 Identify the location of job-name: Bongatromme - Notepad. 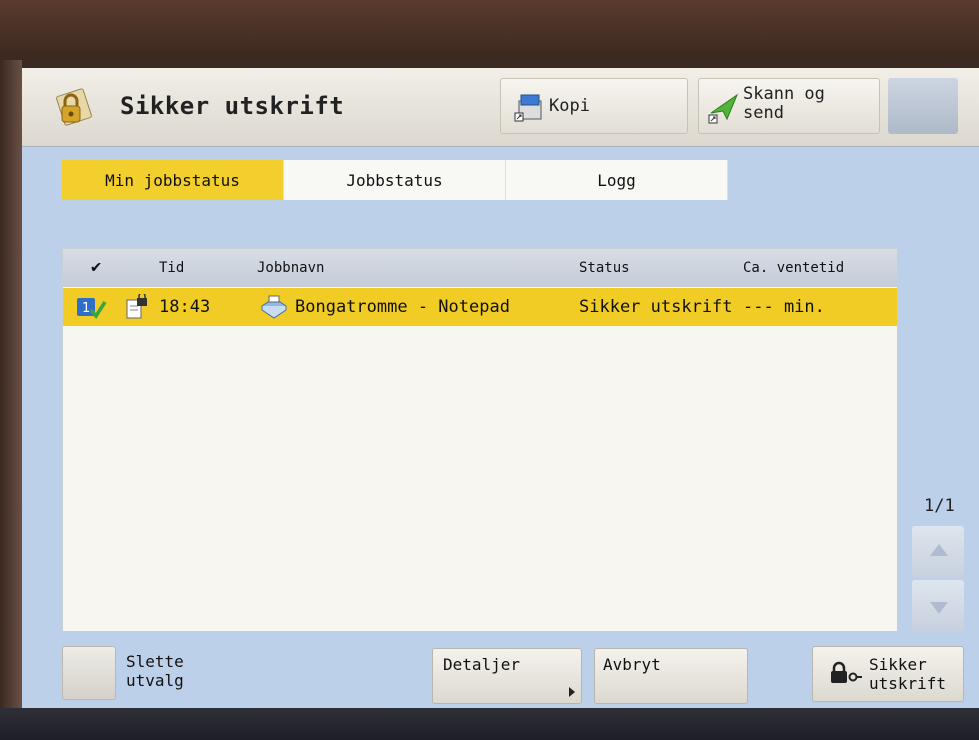
(402, 307).